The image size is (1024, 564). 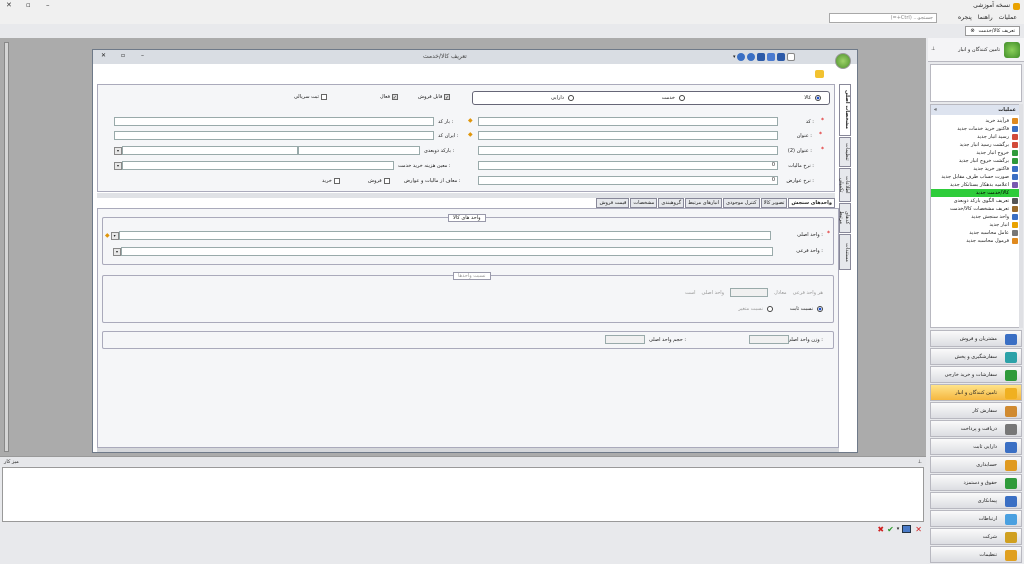 What do you see at coordinates (975, 233) in the screenshot?
I see `operation-item: عامل محاسبه جدید` at bounding box center [975, 233].